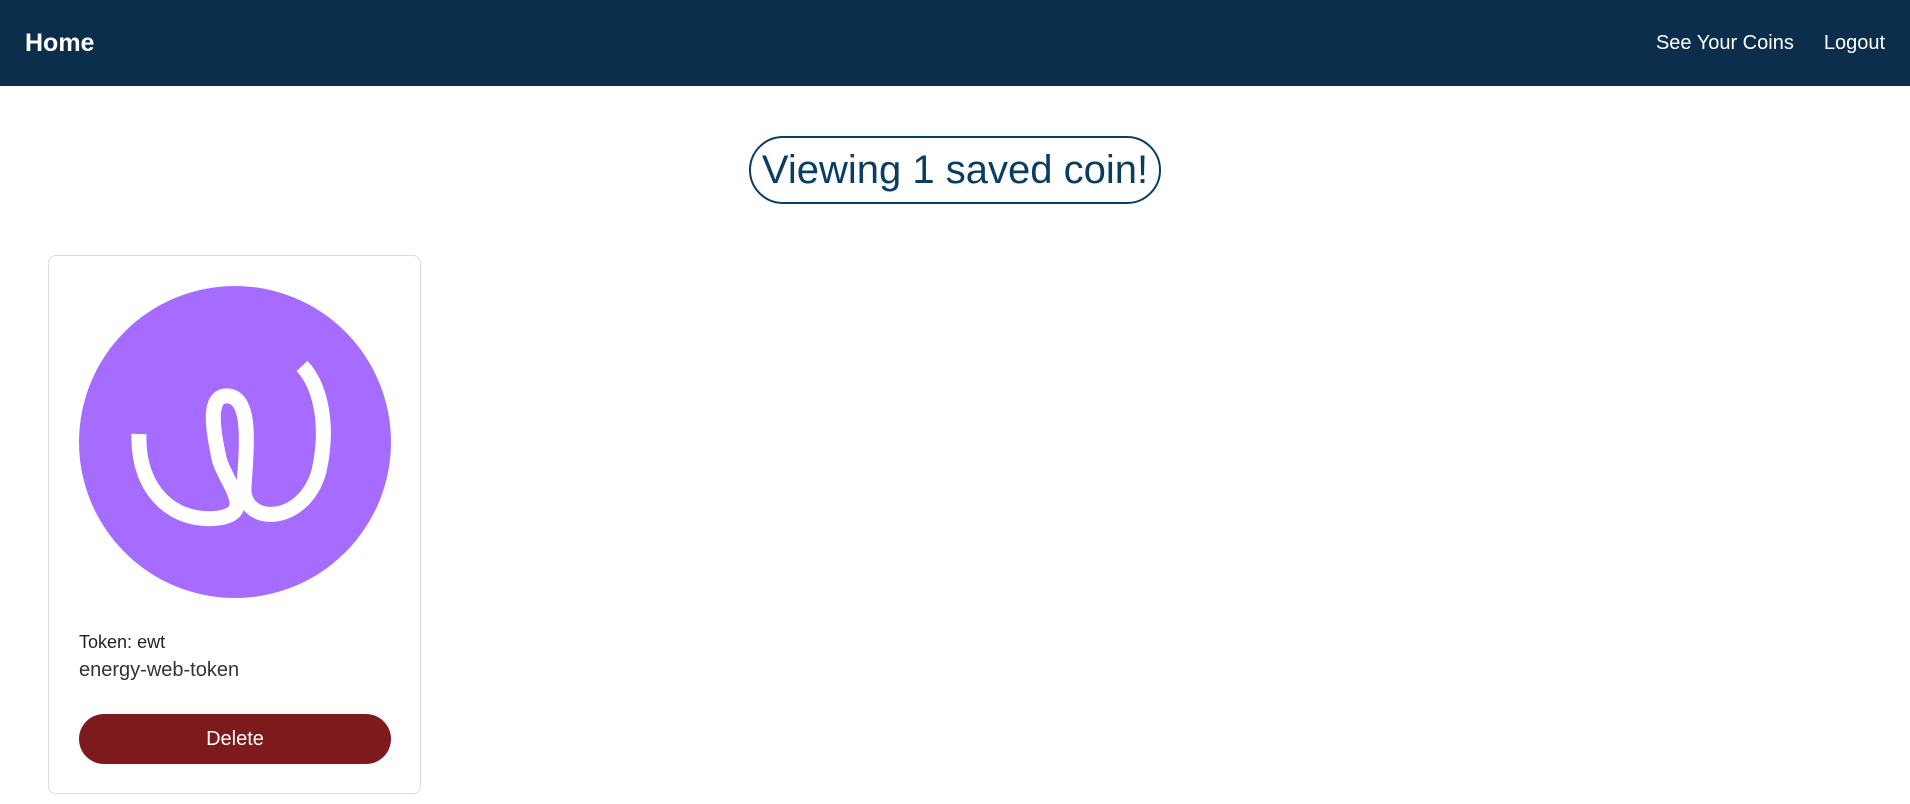 The width and height of the screenshot is (1910, 804). I want to click on delete-button: Delete, so click(235, 739).